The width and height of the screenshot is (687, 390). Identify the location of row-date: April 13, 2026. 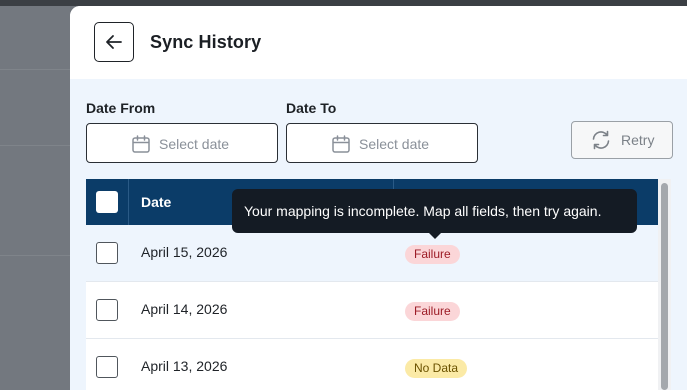
(184, 366).